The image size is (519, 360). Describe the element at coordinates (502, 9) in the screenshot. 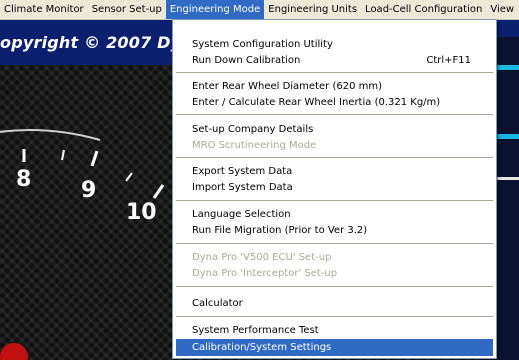

I see `menu-view: View` at that location.